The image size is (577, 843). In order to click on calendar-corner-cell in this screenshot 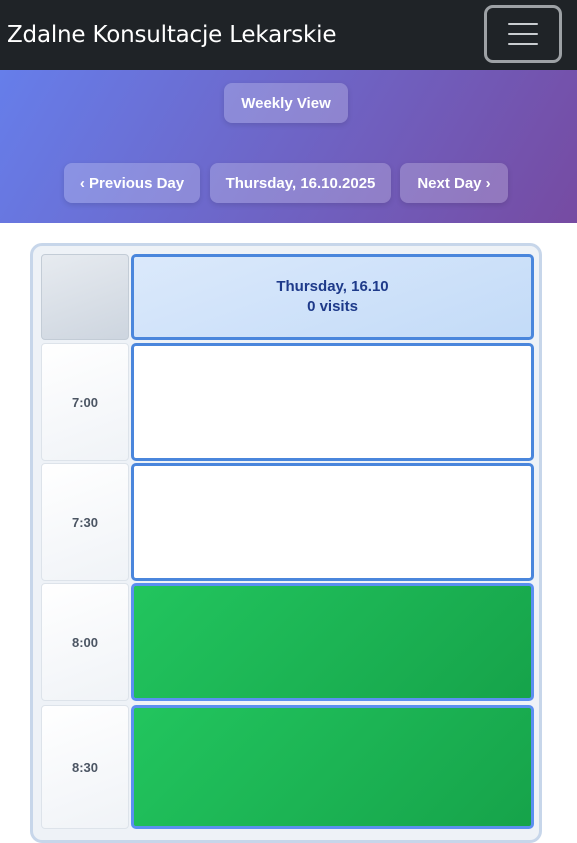, I will do `click(85, 297)`.